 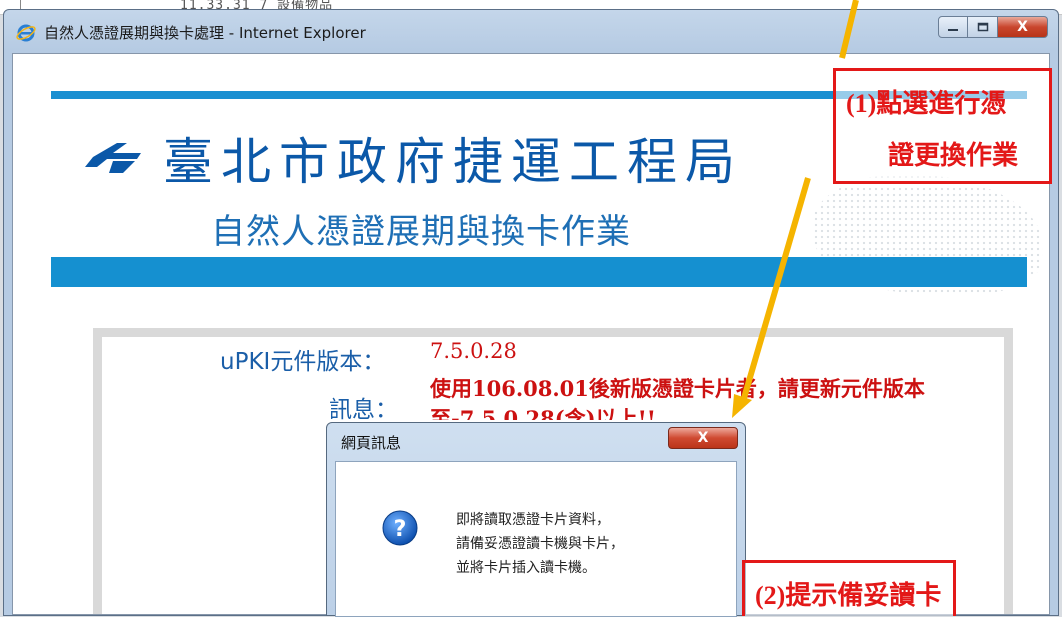 I want to click on page-subtitle: 自然人憑證展期與換卡作業, so click(x=421, y=232).